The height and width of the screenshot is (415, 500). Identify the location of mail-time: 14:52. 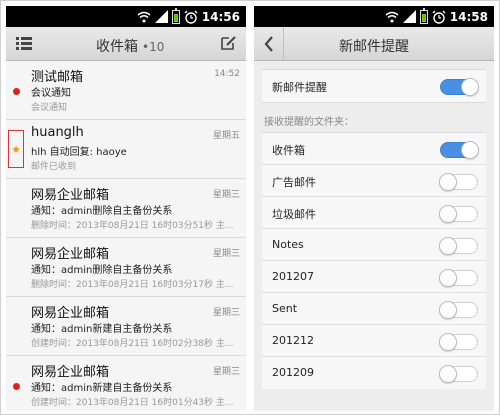
(227, 74).